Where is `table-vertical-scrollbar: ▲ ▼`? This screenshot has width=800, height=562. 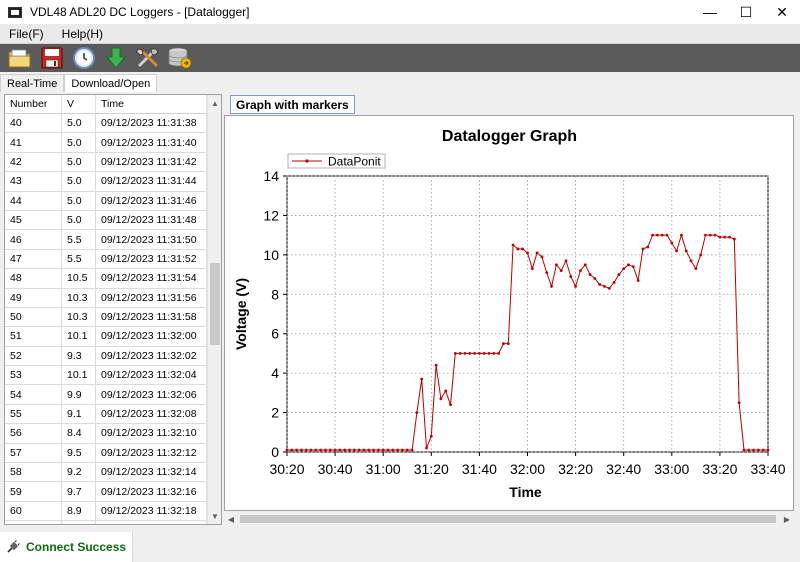
table-vertical-scrollbar: ▲ ▼ is located at coordinates (214, 309).